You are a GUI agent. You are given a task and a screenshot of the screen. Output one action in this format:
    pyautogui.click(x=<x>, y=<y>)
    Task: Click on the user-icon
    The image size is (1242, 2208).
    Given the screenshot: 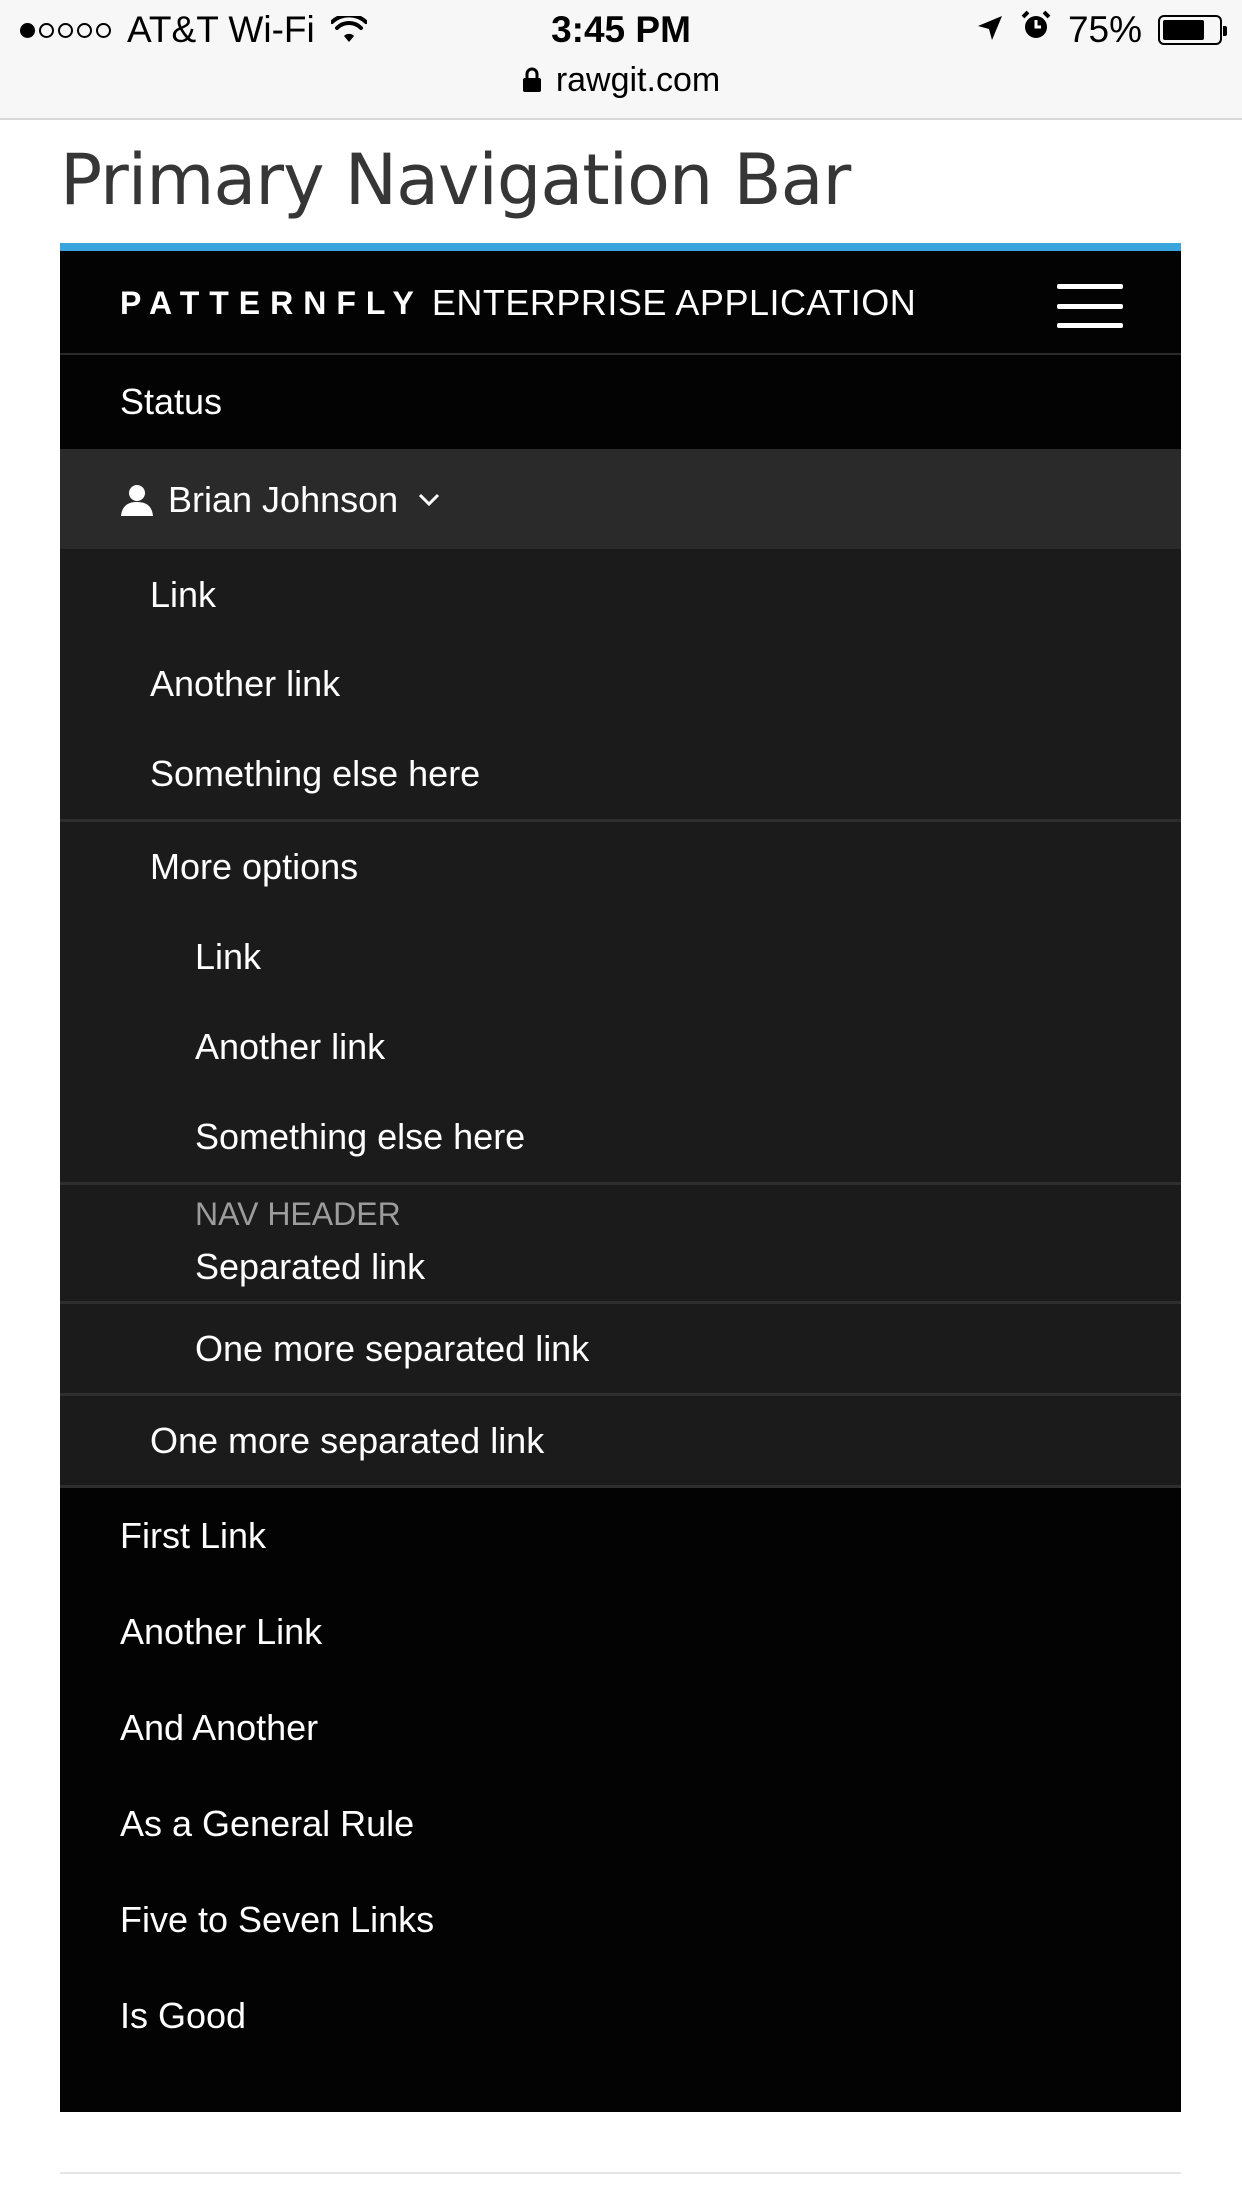 What is the action you would take?
    pyautogui.click(x=137, y=500)
    